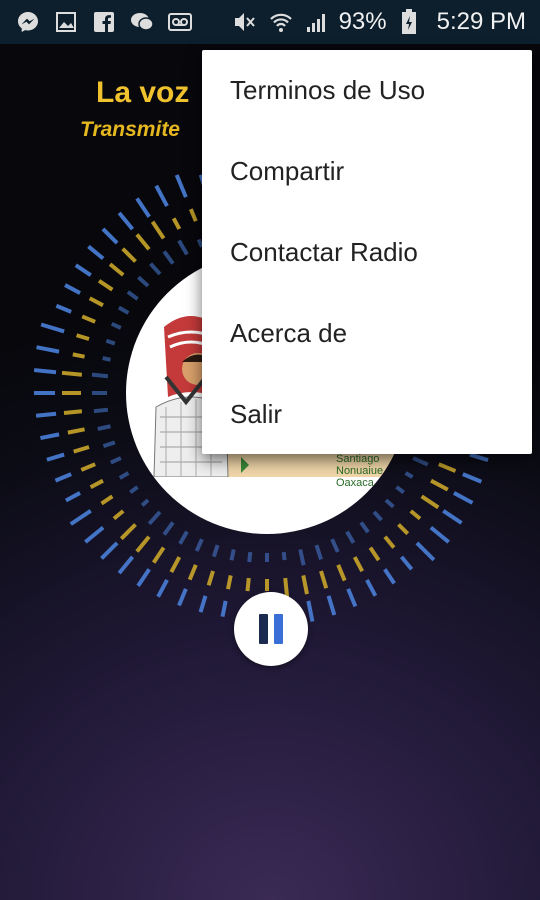  Describe the element at coordinates (180, 22) in the screenshot. I see `voicemail-icon` at that location.